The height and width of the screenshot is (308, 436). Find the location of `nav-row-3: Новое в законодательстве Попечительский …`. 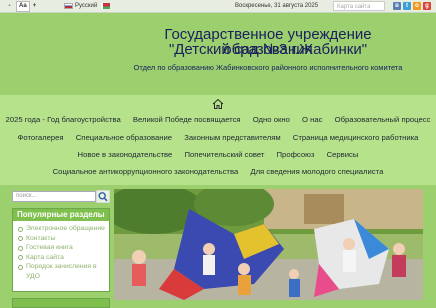

nav-row-3: Новое в законодательстве Попечительский … is located at coordinates (218, 154).